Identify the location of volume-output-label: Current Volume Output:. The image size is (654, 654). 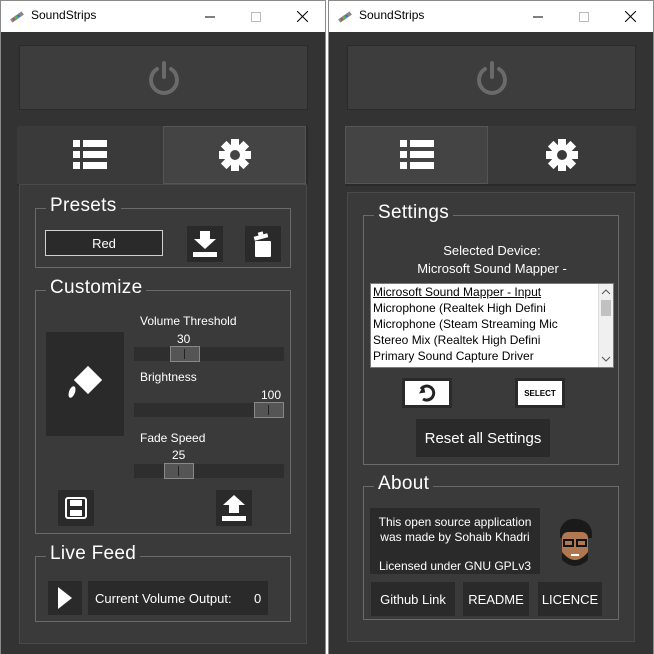
(163, 598).